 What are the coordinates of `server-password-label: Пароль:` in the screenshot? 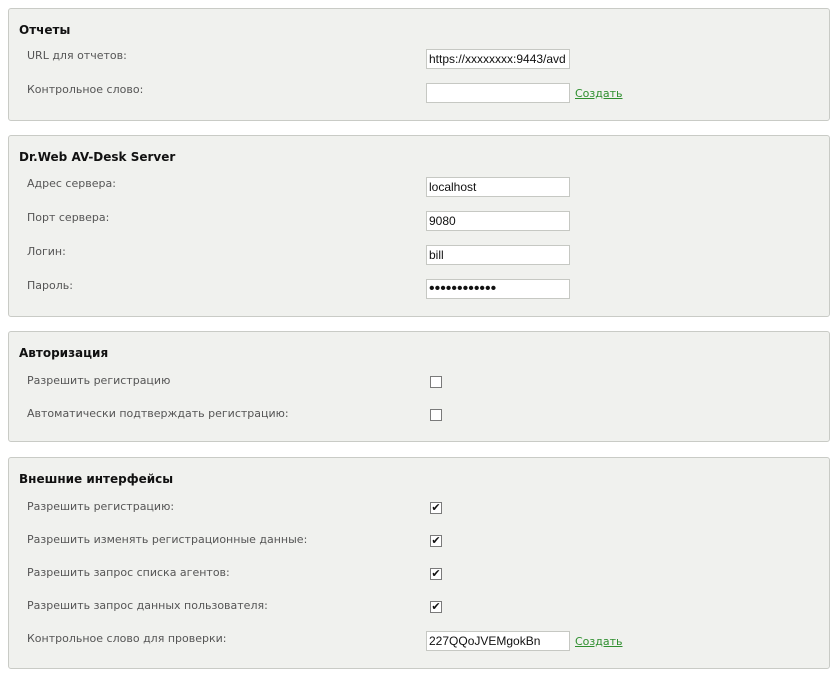 It's located at (50, 285).